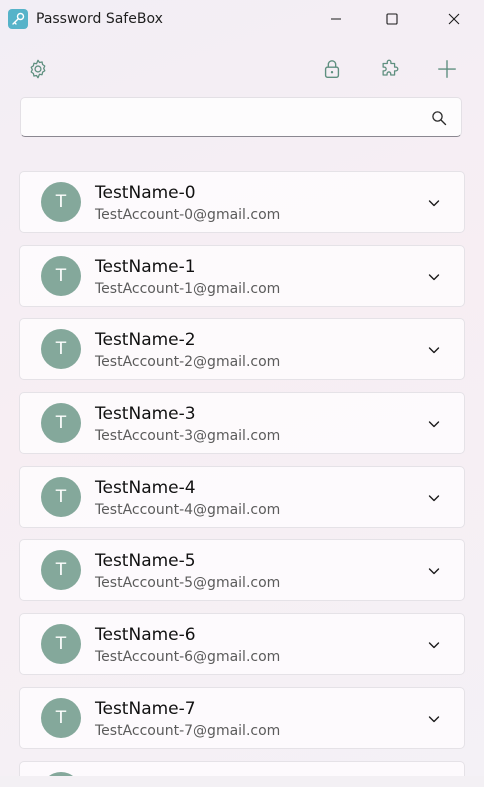 Image resolution: width=484 pixels, height=787 pixels. I want to click on account-name: TestName-2, so click(145, 340).